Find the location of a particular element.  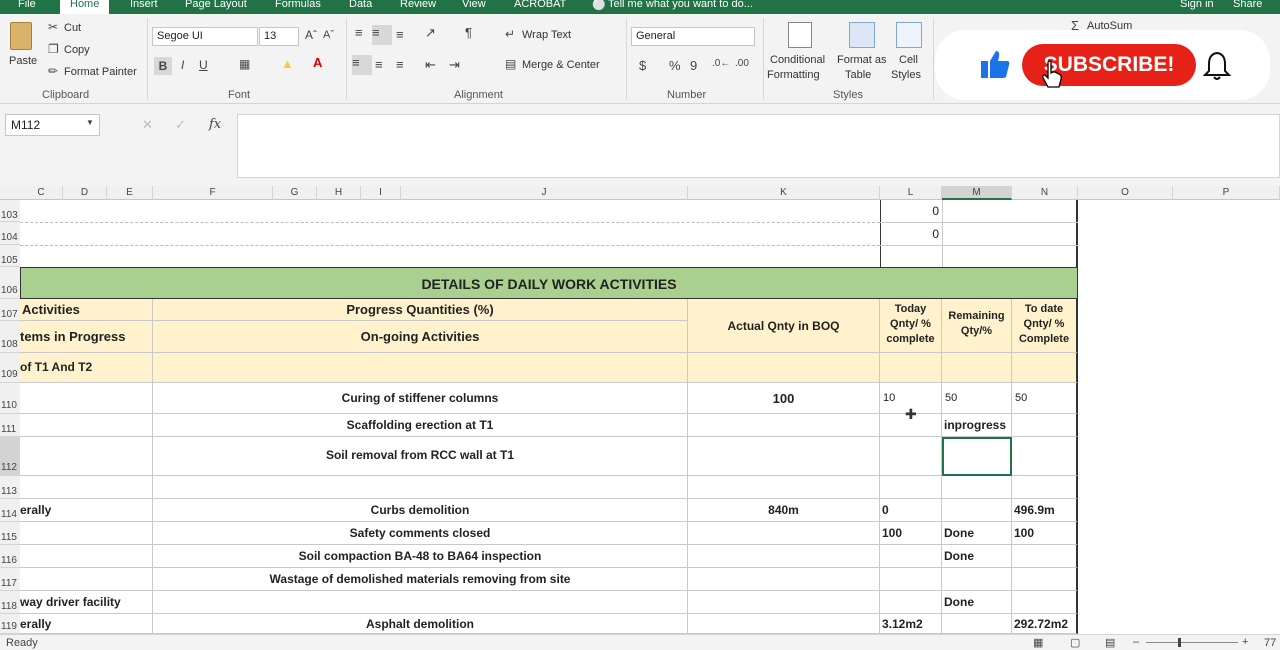

cell-k110: 100 is located at coordinates (784, 398).